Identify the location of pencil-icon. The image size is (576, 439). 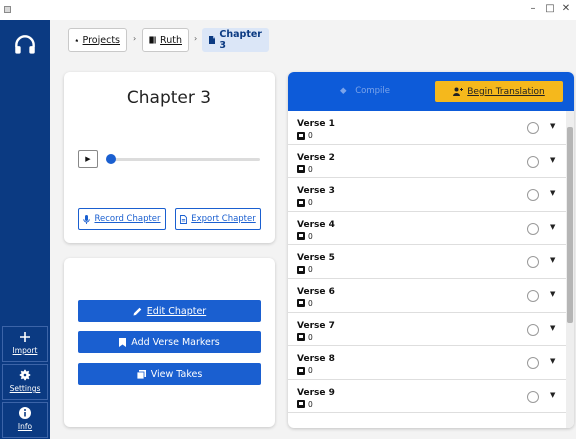
(137, 311).